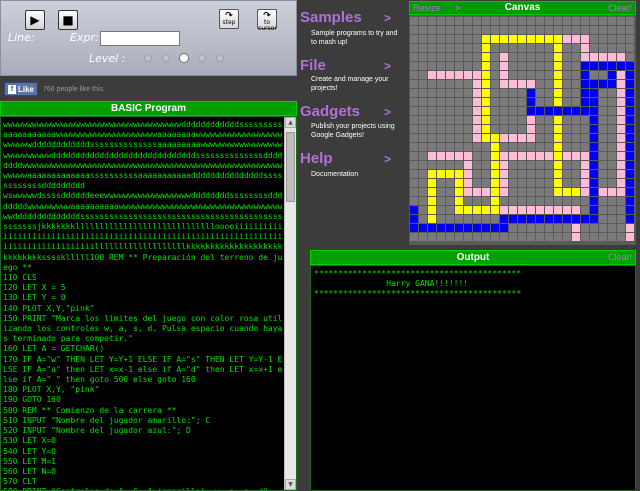  What do you see at coordinates (387, 18) in the screenshot?
I see `menu-samples-arrow-icon: >` at bounding box center [387, 18].